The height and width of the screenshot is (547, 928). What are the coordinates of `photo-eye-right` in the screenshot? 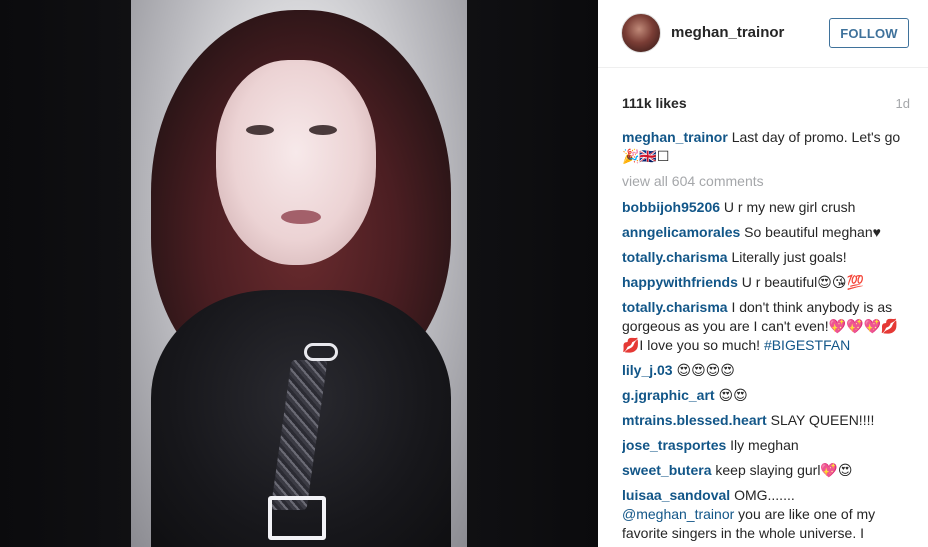 It's located at (323, 130).